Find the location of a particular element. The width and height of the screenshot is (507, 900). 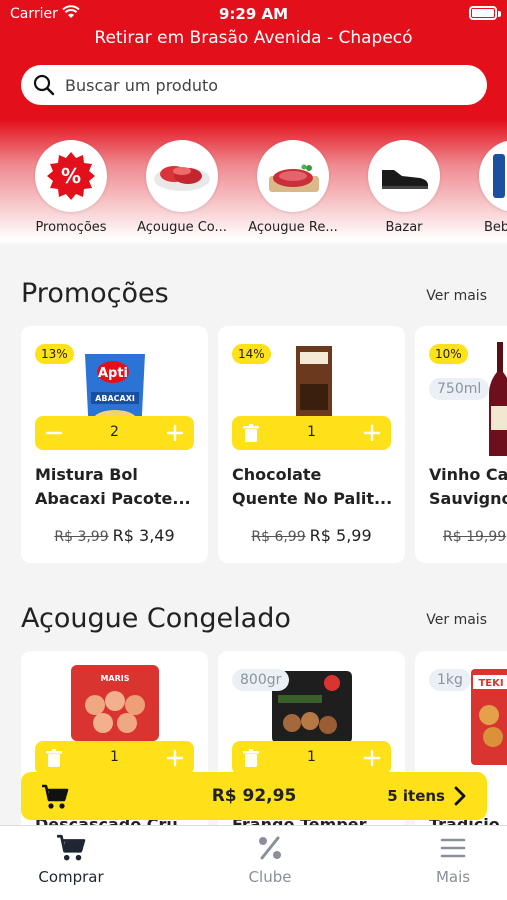

price-block: R$ 19,99 is located at coordinates (461, 535).